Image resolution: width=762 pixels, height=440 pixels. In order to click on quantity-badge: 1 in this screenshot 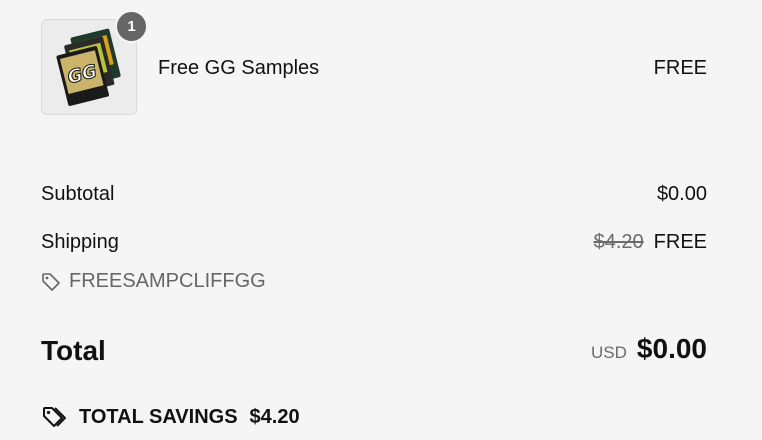, I will do `click(131, 26)`.